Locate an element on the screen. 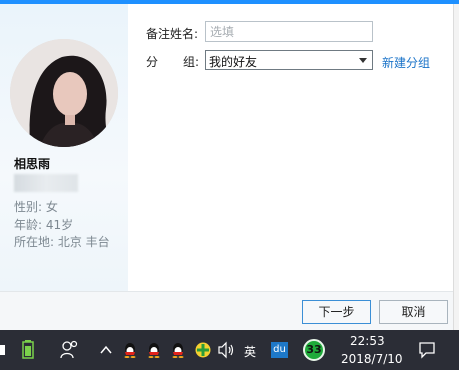 The height and width of the screenshot is (370, 459). ime-language-indicator: 英 is located at coordinates (250, 351).